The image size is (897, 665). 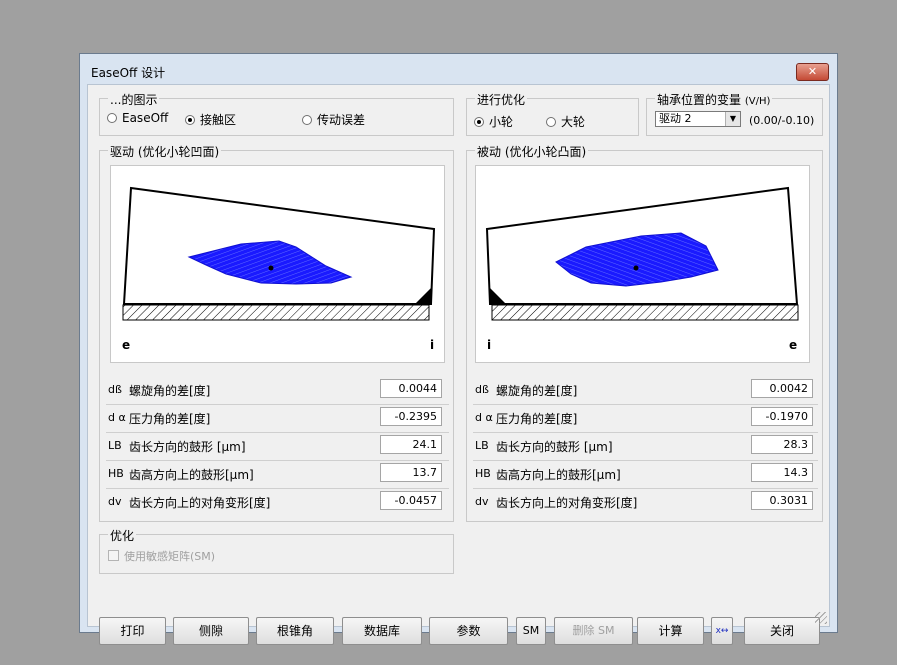 What do you see at coordinates (411, 444) in the screenshot?
I see `param-value-field: 24.1` at bounding box center [411, 444].